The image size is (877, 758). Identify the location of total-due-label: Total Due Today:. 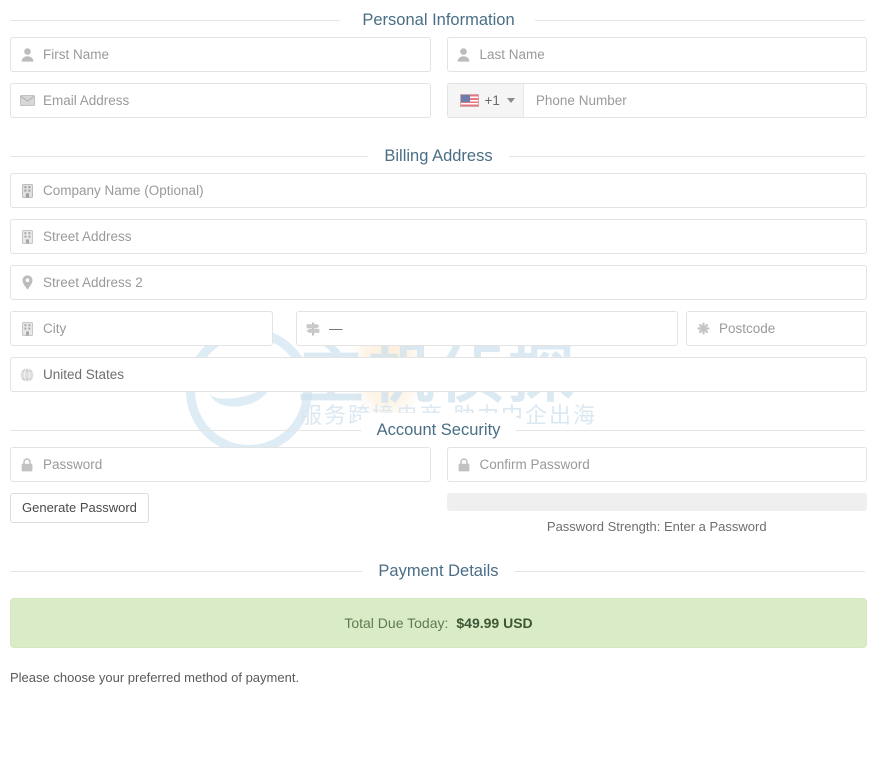
(396, 623).